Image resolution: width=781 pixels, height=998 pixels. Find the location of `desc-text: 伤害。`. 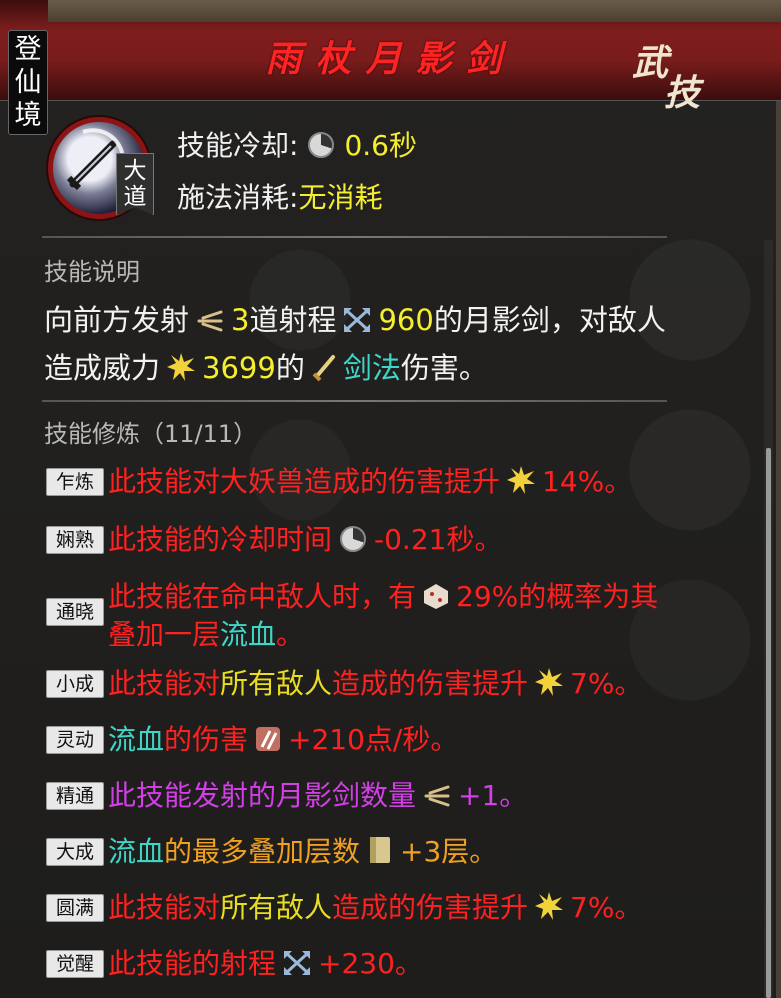

desc-text: 伤害。 is located at coordinates (444, 368).